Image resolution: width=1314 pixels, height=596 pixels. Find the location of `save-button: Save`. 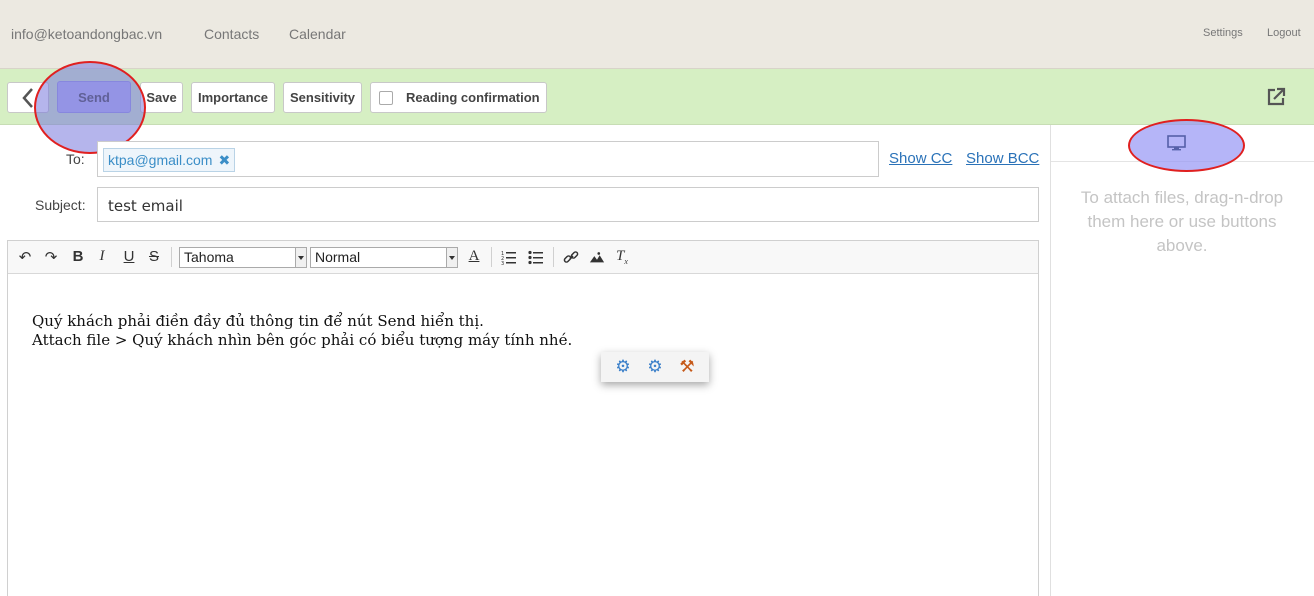

save-button: Save is located at coordinates (161, 97).